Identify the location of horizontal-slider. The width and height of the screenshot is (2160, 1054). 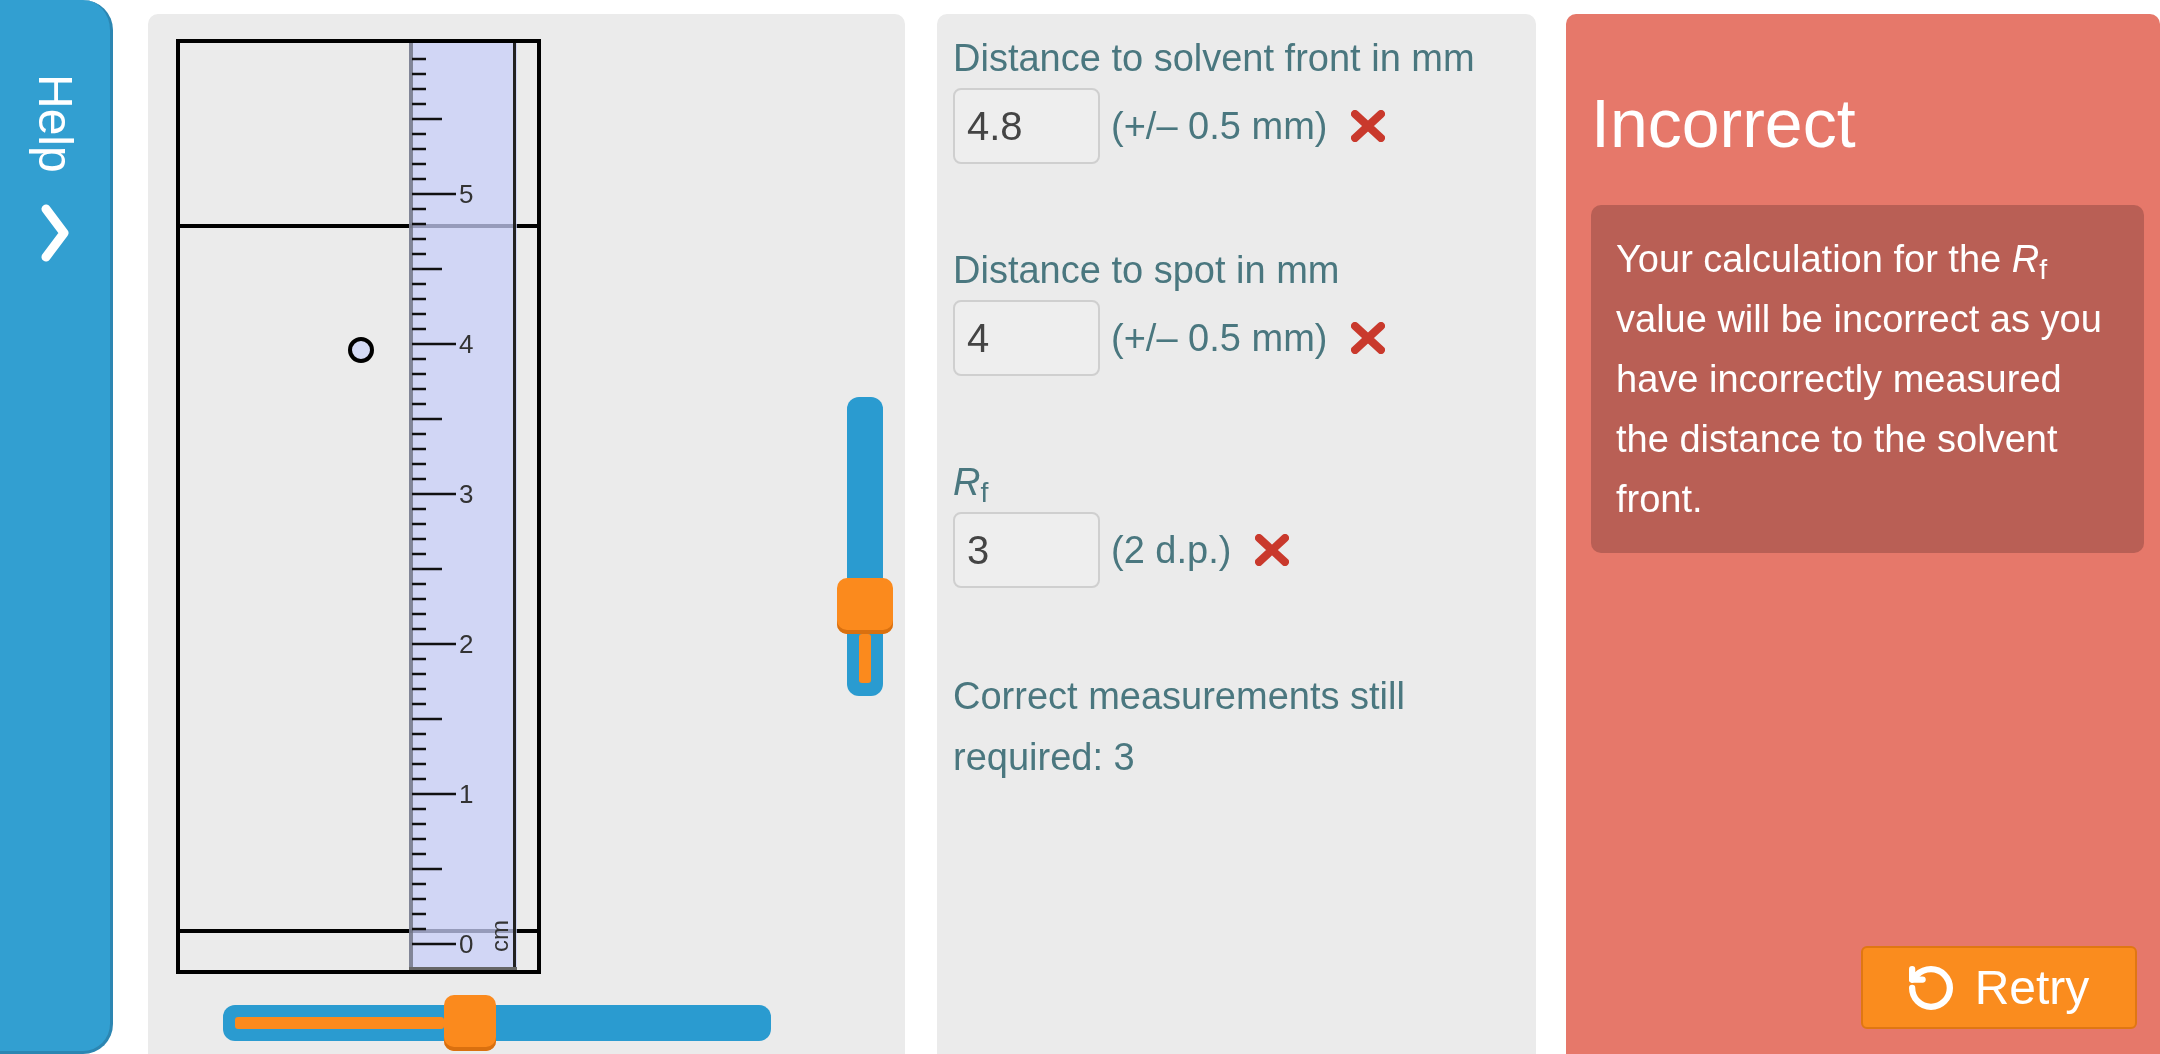
(497, 1023).